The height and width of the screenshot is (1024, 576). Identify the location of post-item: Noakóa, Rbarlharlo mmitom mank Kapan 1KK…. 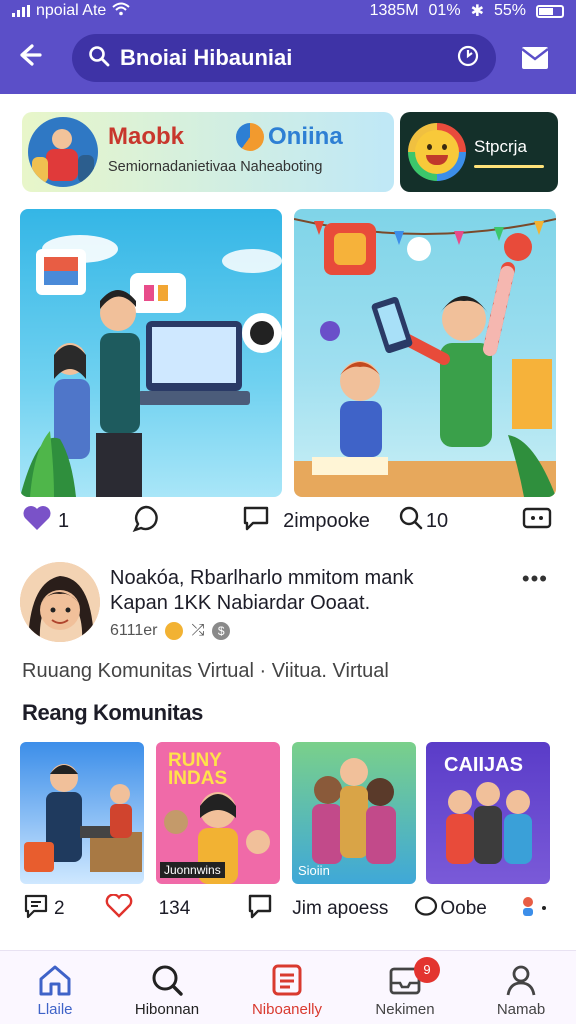
(288, 602).